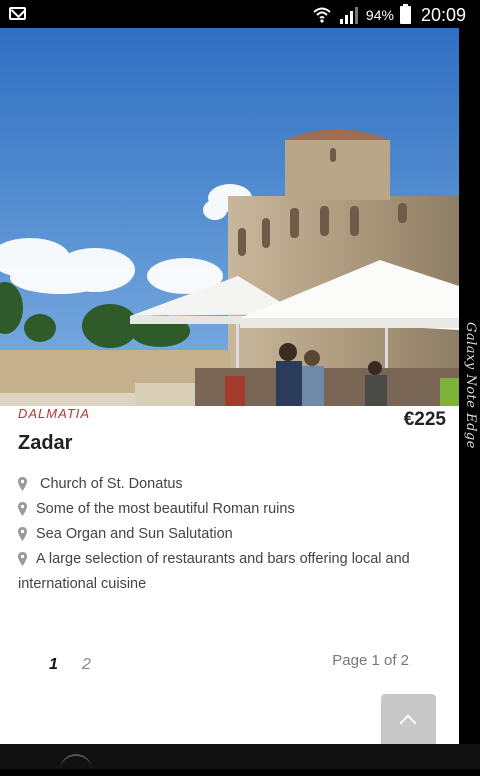 Image resolution: width=480 pixels, height=776 pixels. I want to click on feature-text: Some of the most beautiful Roman ruins, so click(165, 509).